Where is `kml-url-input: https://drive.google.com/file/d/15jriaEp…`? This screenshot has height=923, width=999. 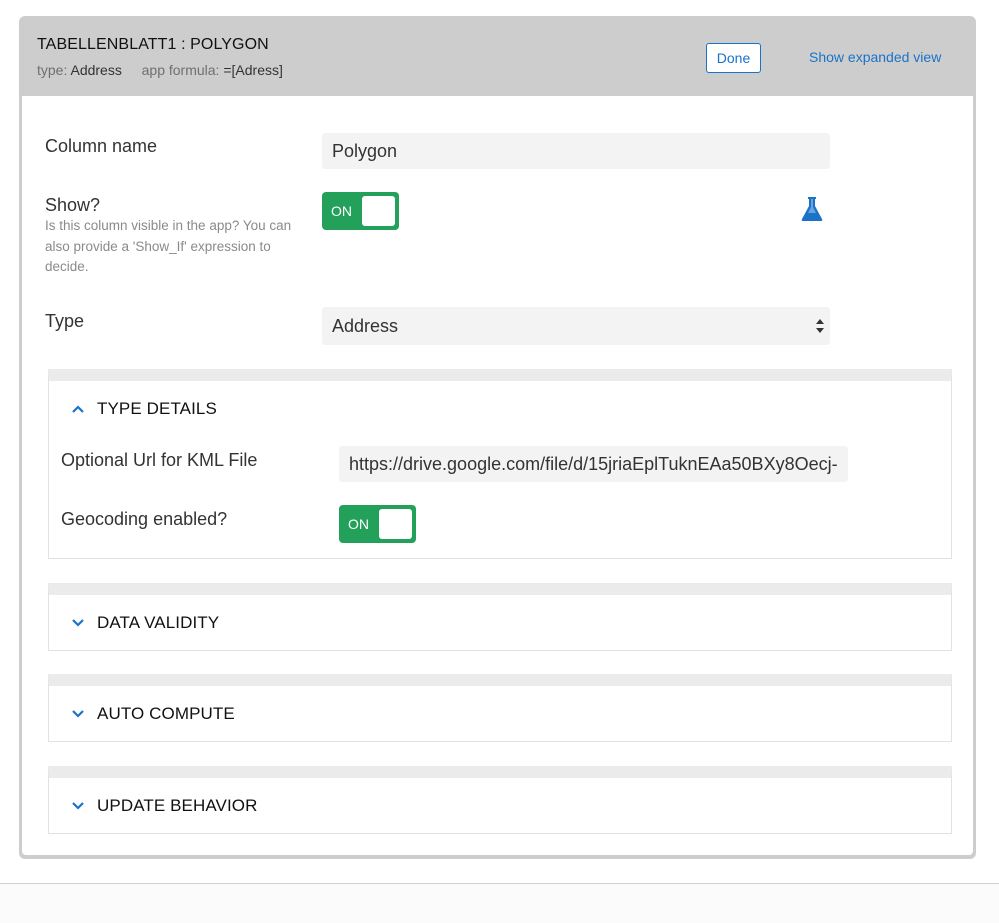
kml-url-input: https://drive.google.com/file/d/15jriaEp… is located at coordinates (593, 464).